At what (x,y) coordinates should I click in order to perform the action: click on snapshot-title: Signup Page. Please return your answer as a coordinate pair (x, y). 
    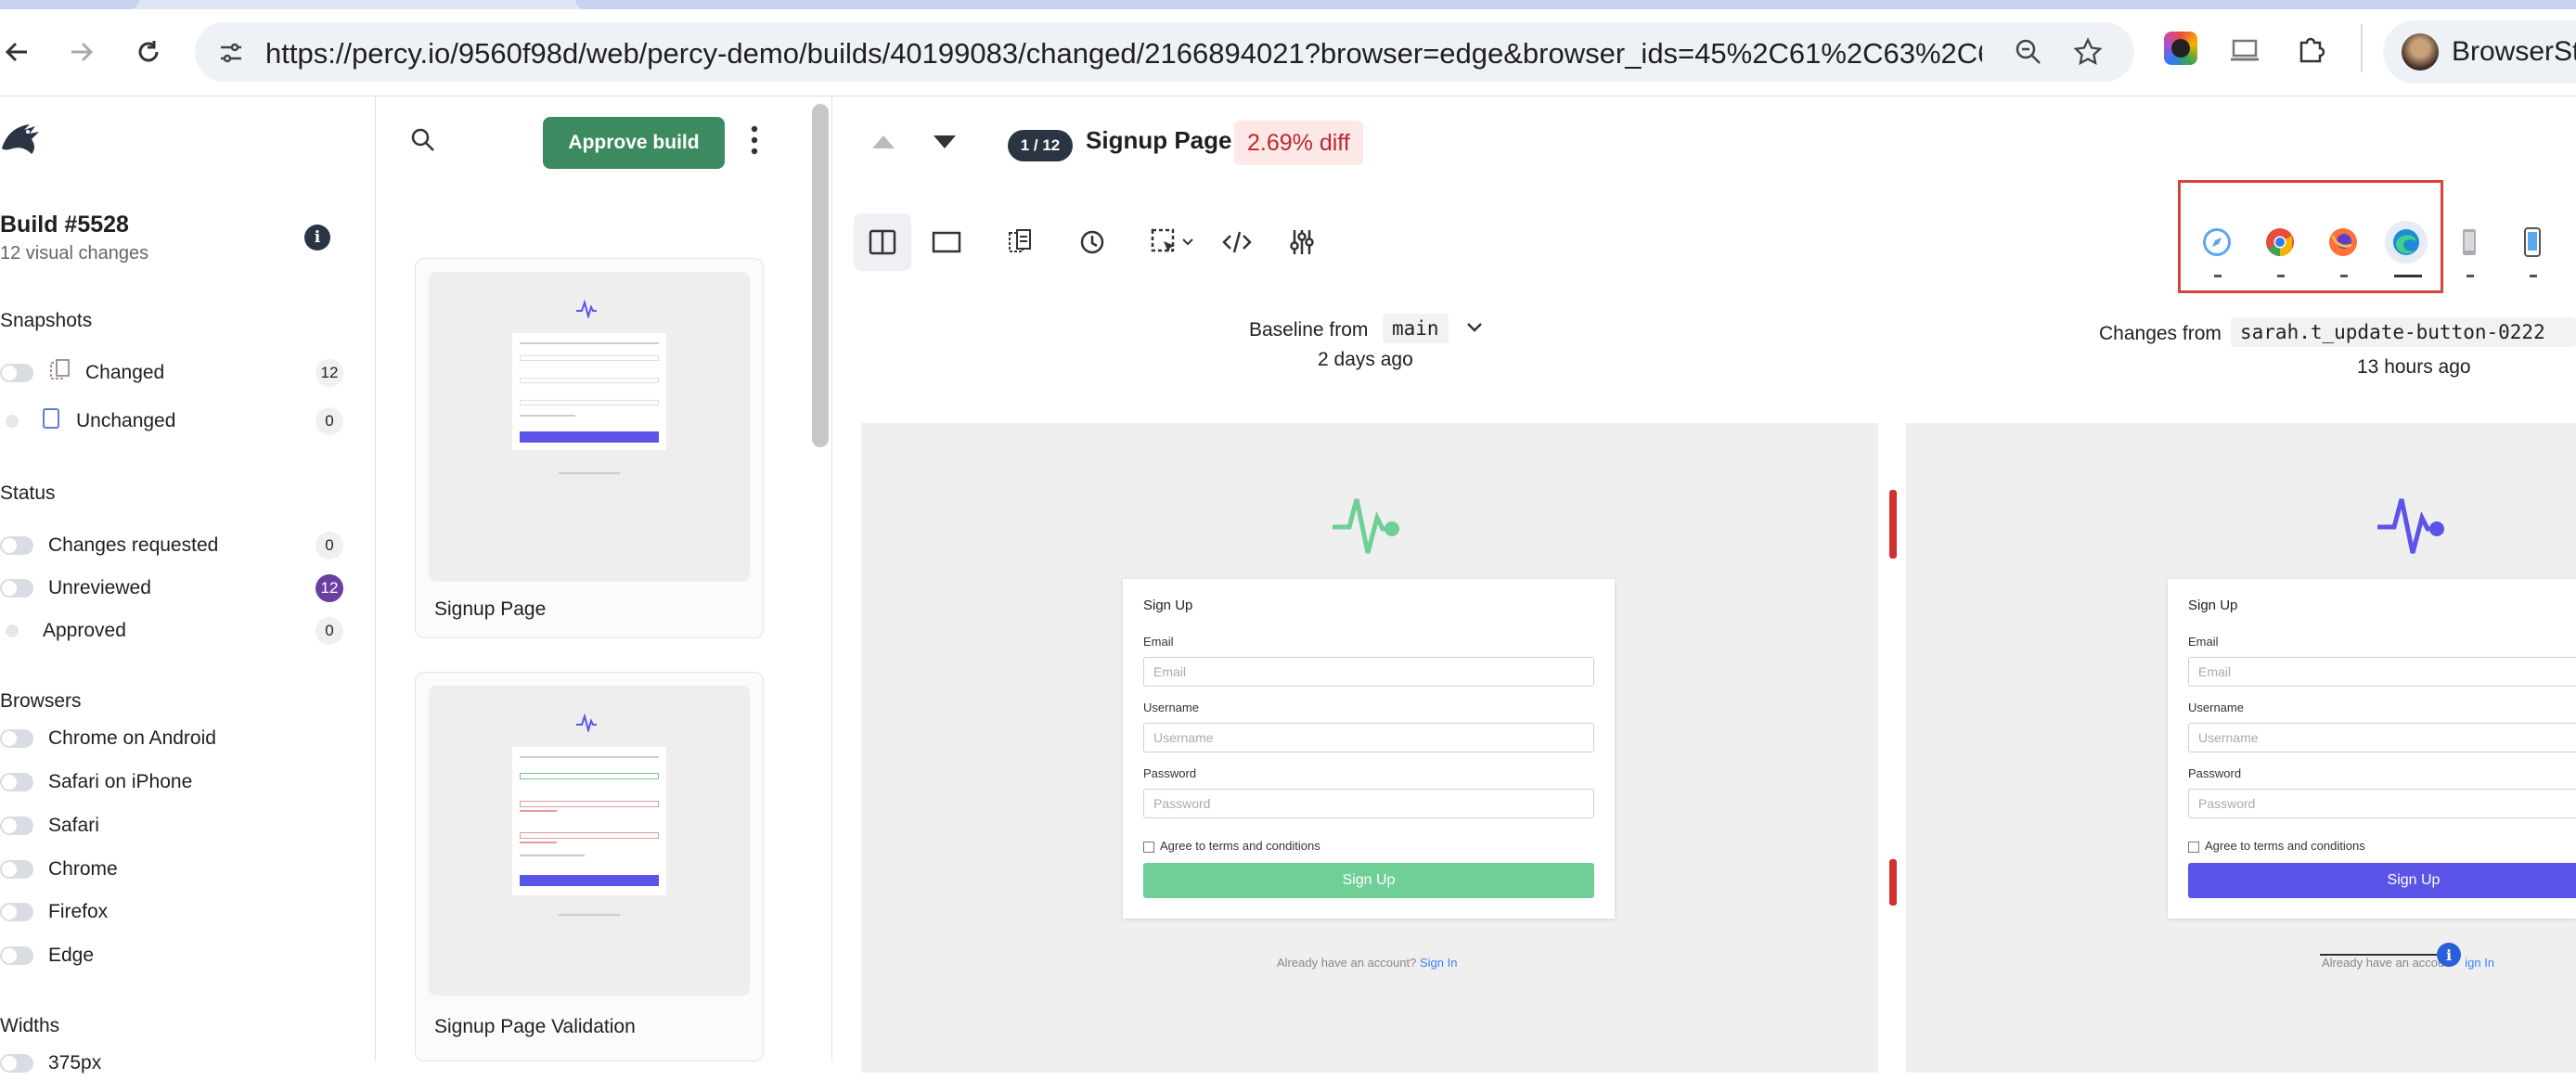
    Looking at the image, I should click on (1159, 140).